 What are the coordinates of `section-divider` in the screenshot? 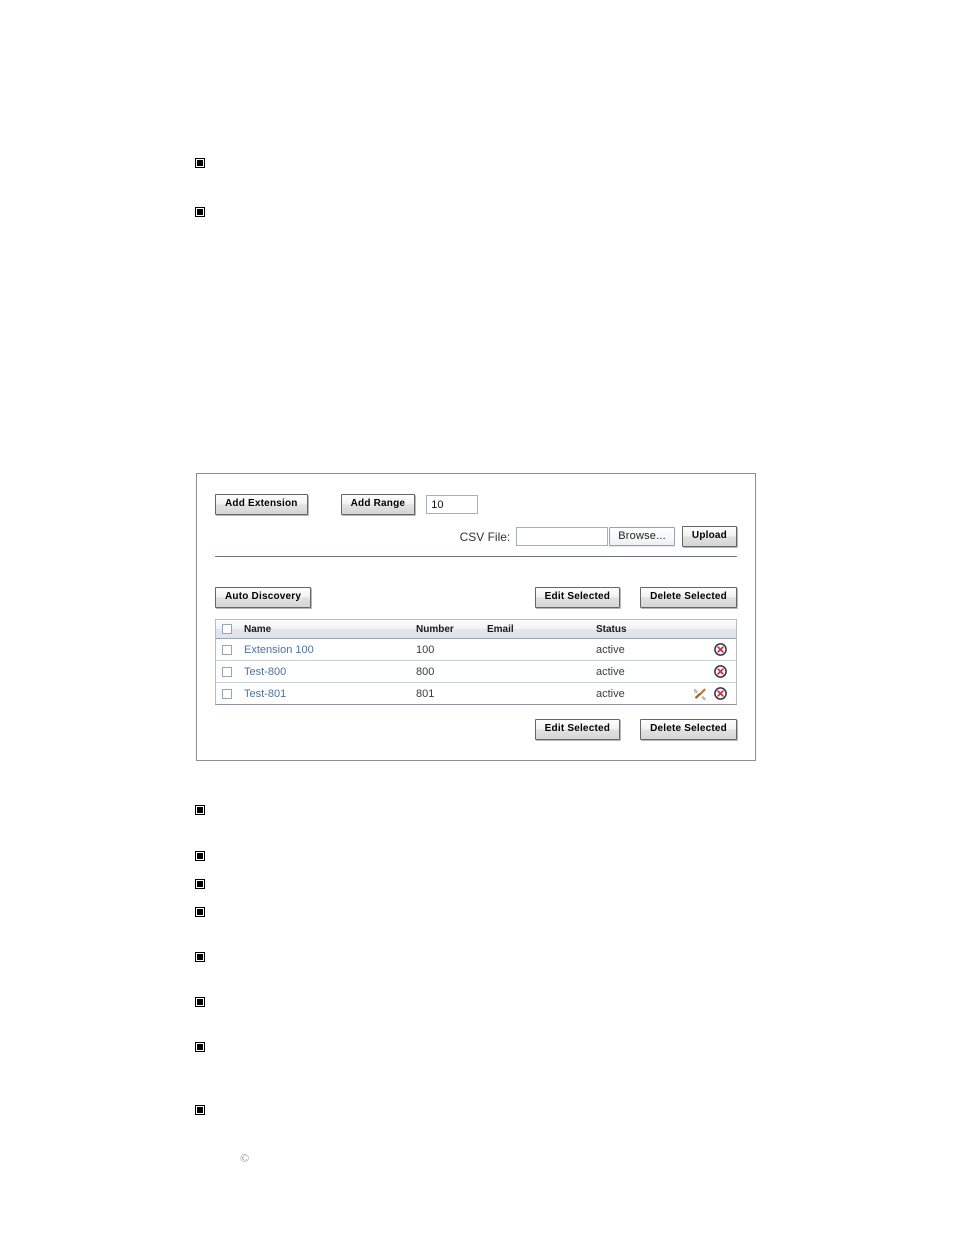 It's located at (476, 556).